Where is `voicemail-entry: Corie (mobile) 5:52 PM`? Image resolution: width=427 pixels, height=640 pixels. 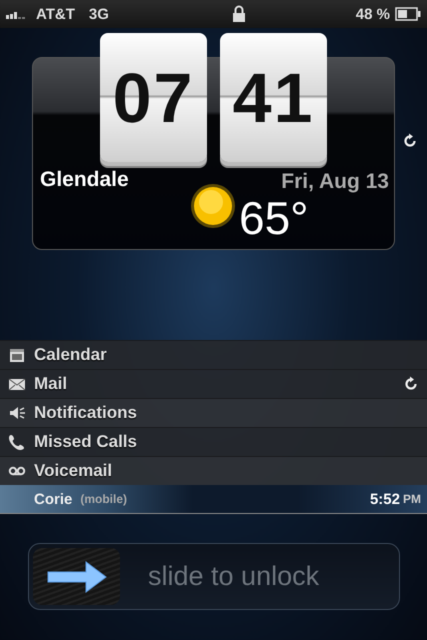
voicemail-entry: Corie (mobile) 5:52 PM is located at coordinates (213, 499).